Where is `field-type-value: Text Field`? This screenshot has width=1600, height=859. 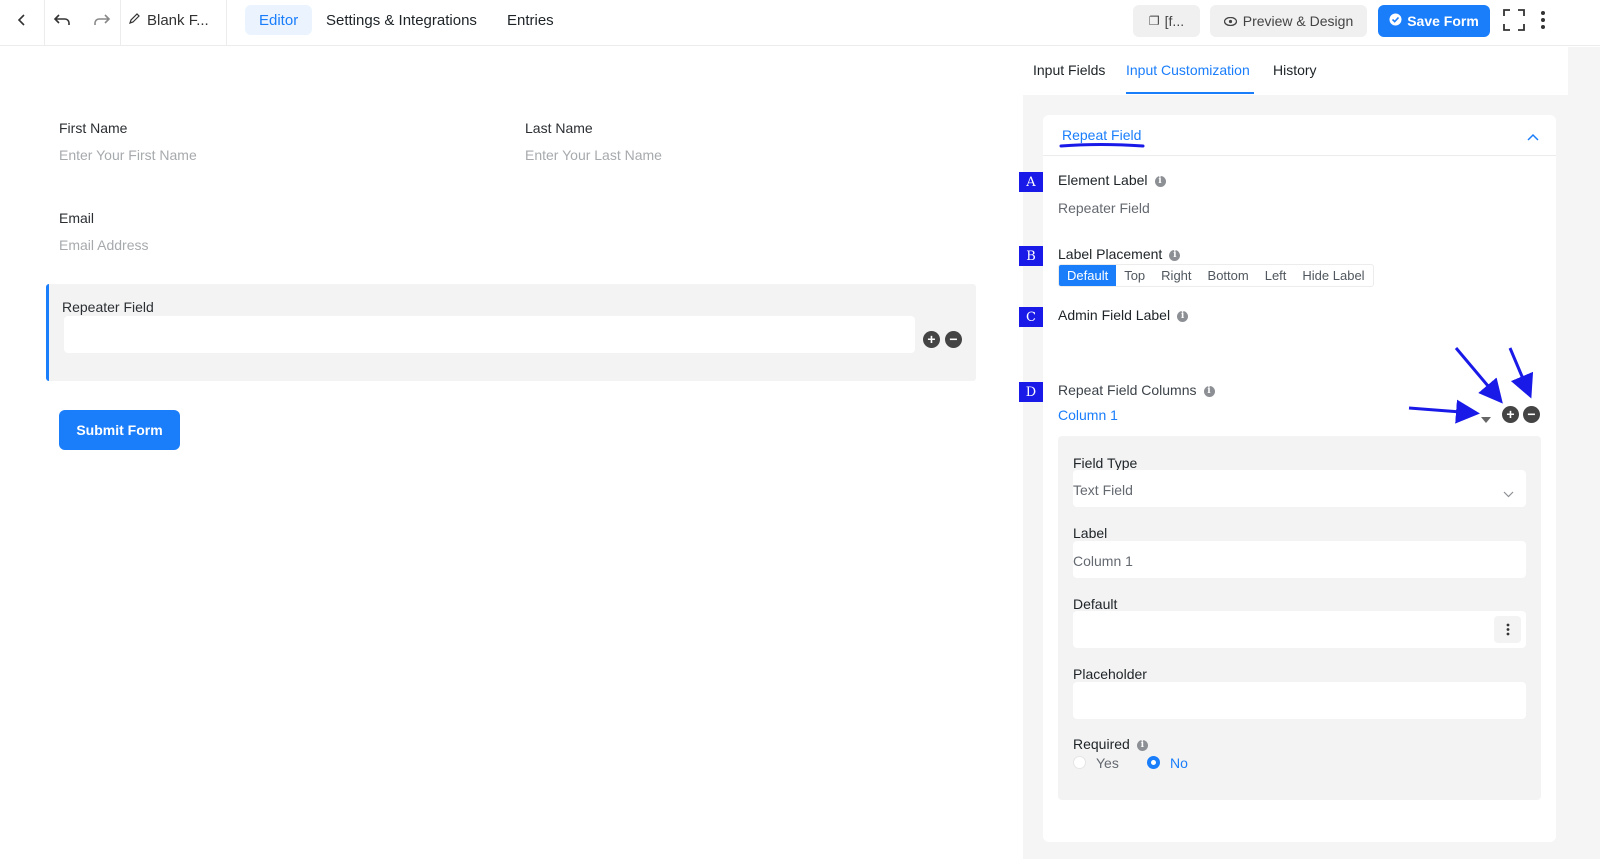 field-type-value: Text Field is located at coordinates (1103, 490).